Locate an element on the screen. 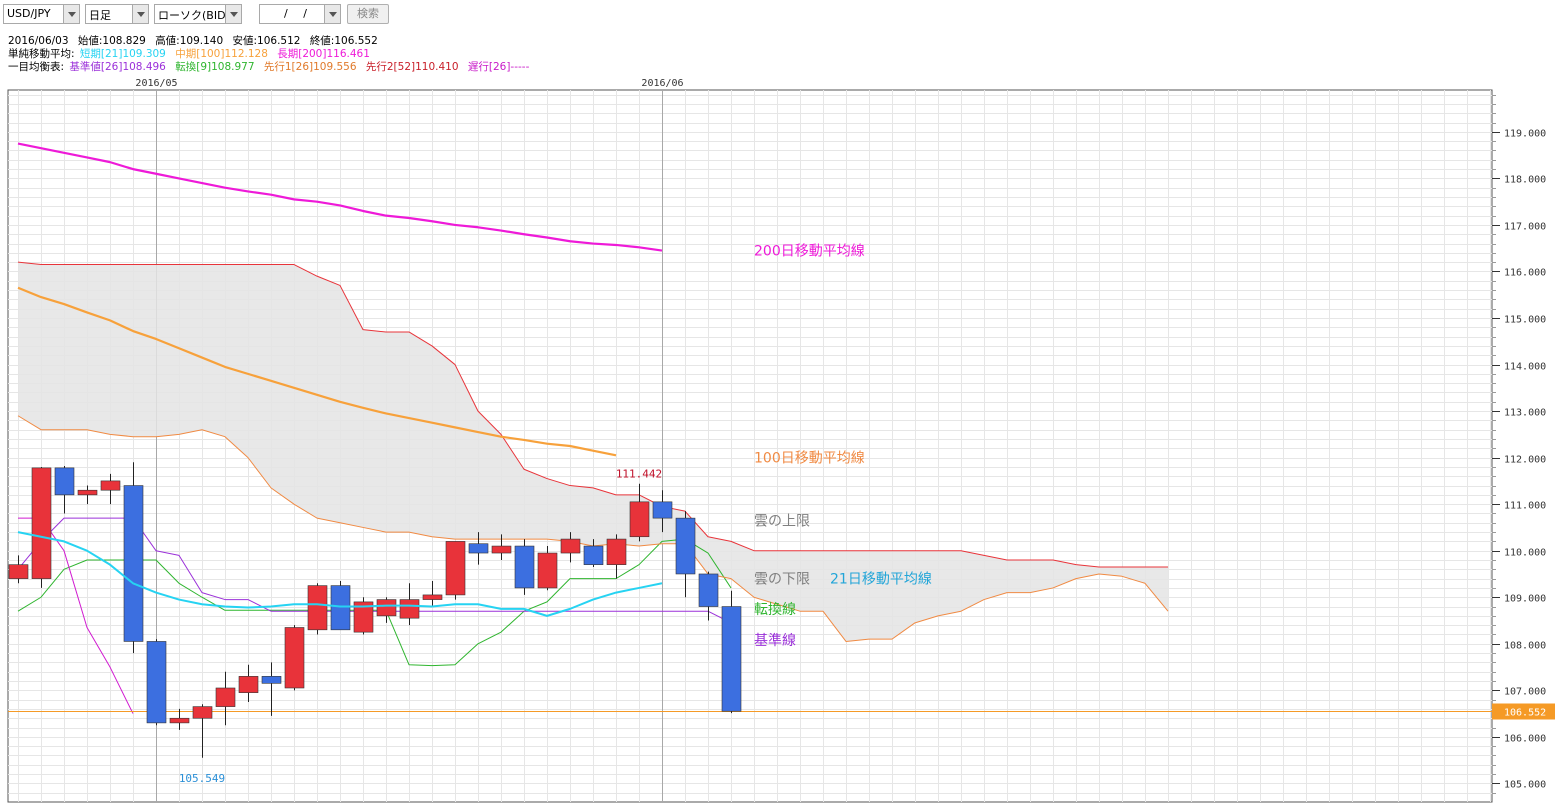 Image resolution: width=1555 pixels, height=804 pixels. date-value: / / is located at coordinates (298, 13).